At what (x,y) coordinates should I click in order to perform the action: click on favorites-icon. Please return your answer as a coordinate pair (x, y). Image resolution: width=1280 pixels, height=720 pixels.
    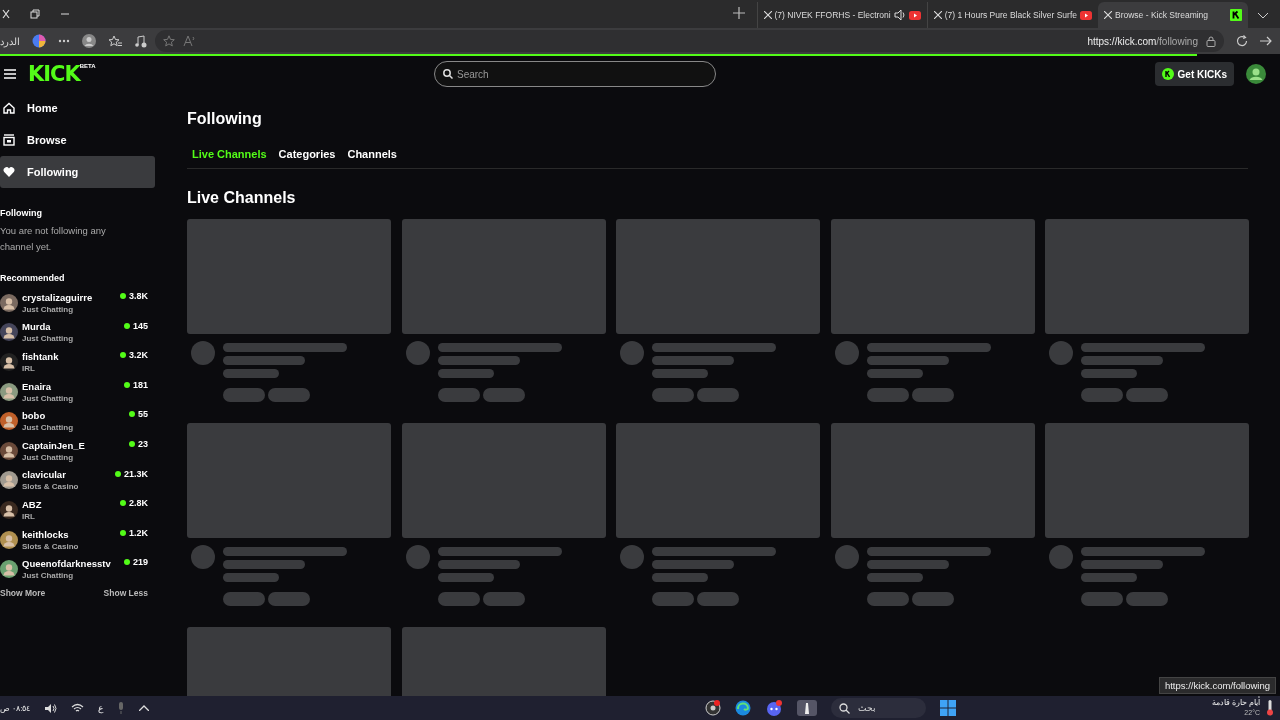
    Looking at the image, I should click on (115, 41).